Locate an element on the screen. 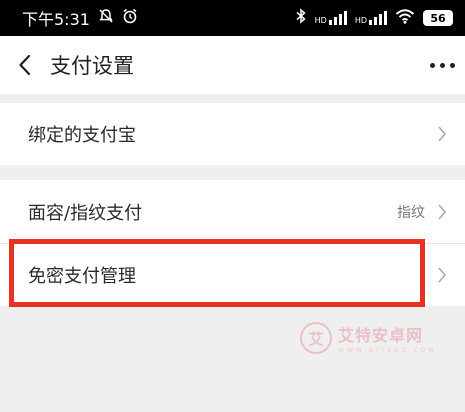 This screenshot has height=412, width=465. more-options-icon is located at coordinates (442, 65).